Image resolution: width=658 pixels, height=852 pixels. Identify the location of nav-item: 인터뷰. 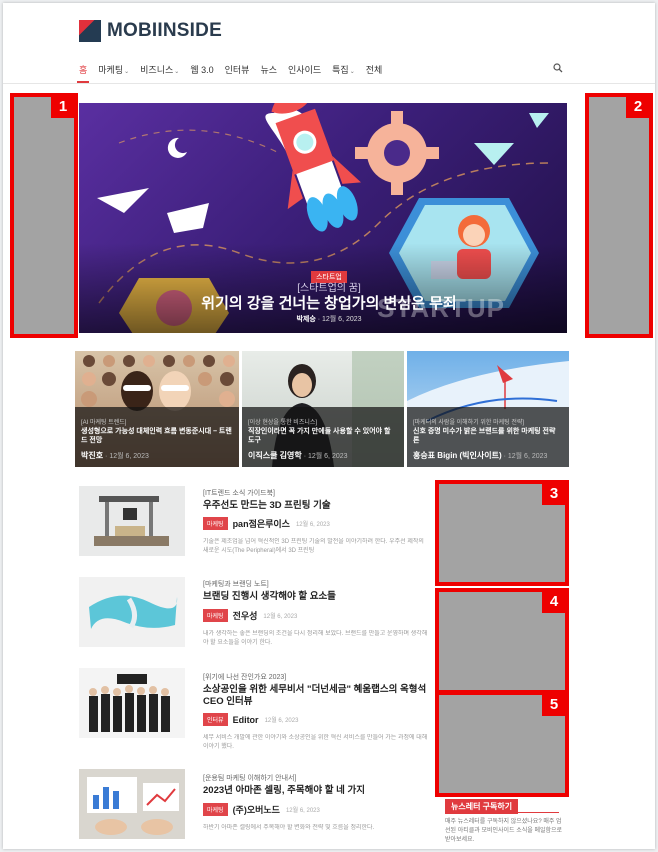
(237, 69).